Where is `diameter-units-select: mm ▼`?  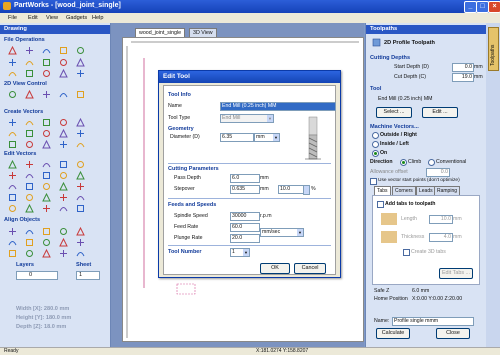 diameter-units-select: mm ▼ is located at coordinates (267, 137).